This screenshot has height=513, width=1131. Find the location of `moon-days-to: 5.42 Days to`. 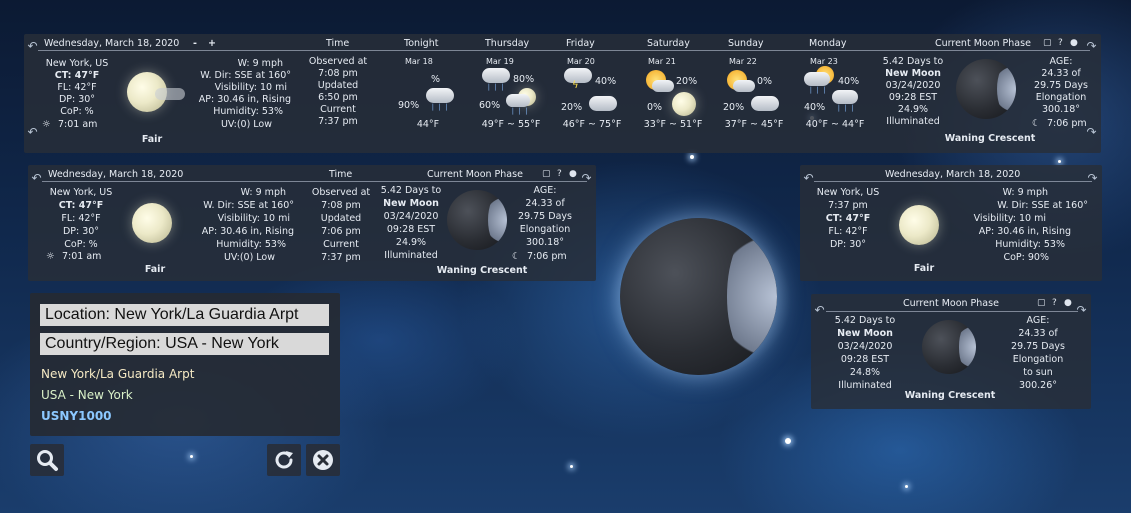

moon-days-to: 5.42 Days to is located at coordinates (913, 61).